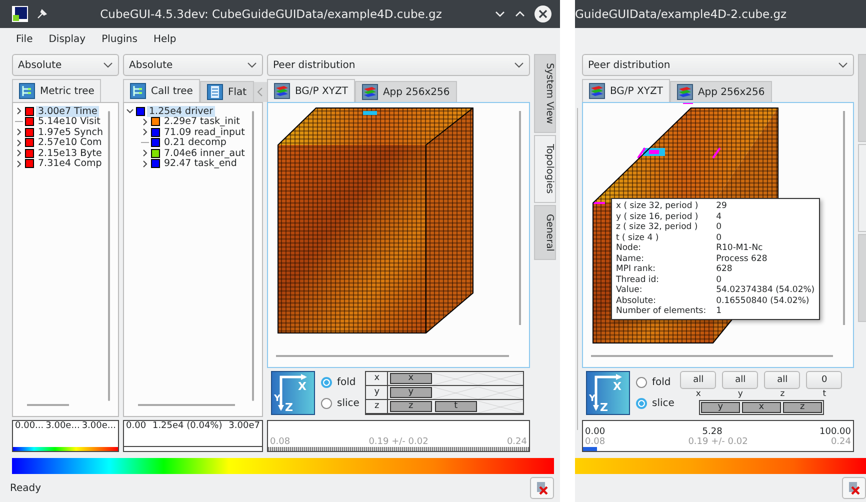  I want to click on side-tab: System View, so click(545, 93).